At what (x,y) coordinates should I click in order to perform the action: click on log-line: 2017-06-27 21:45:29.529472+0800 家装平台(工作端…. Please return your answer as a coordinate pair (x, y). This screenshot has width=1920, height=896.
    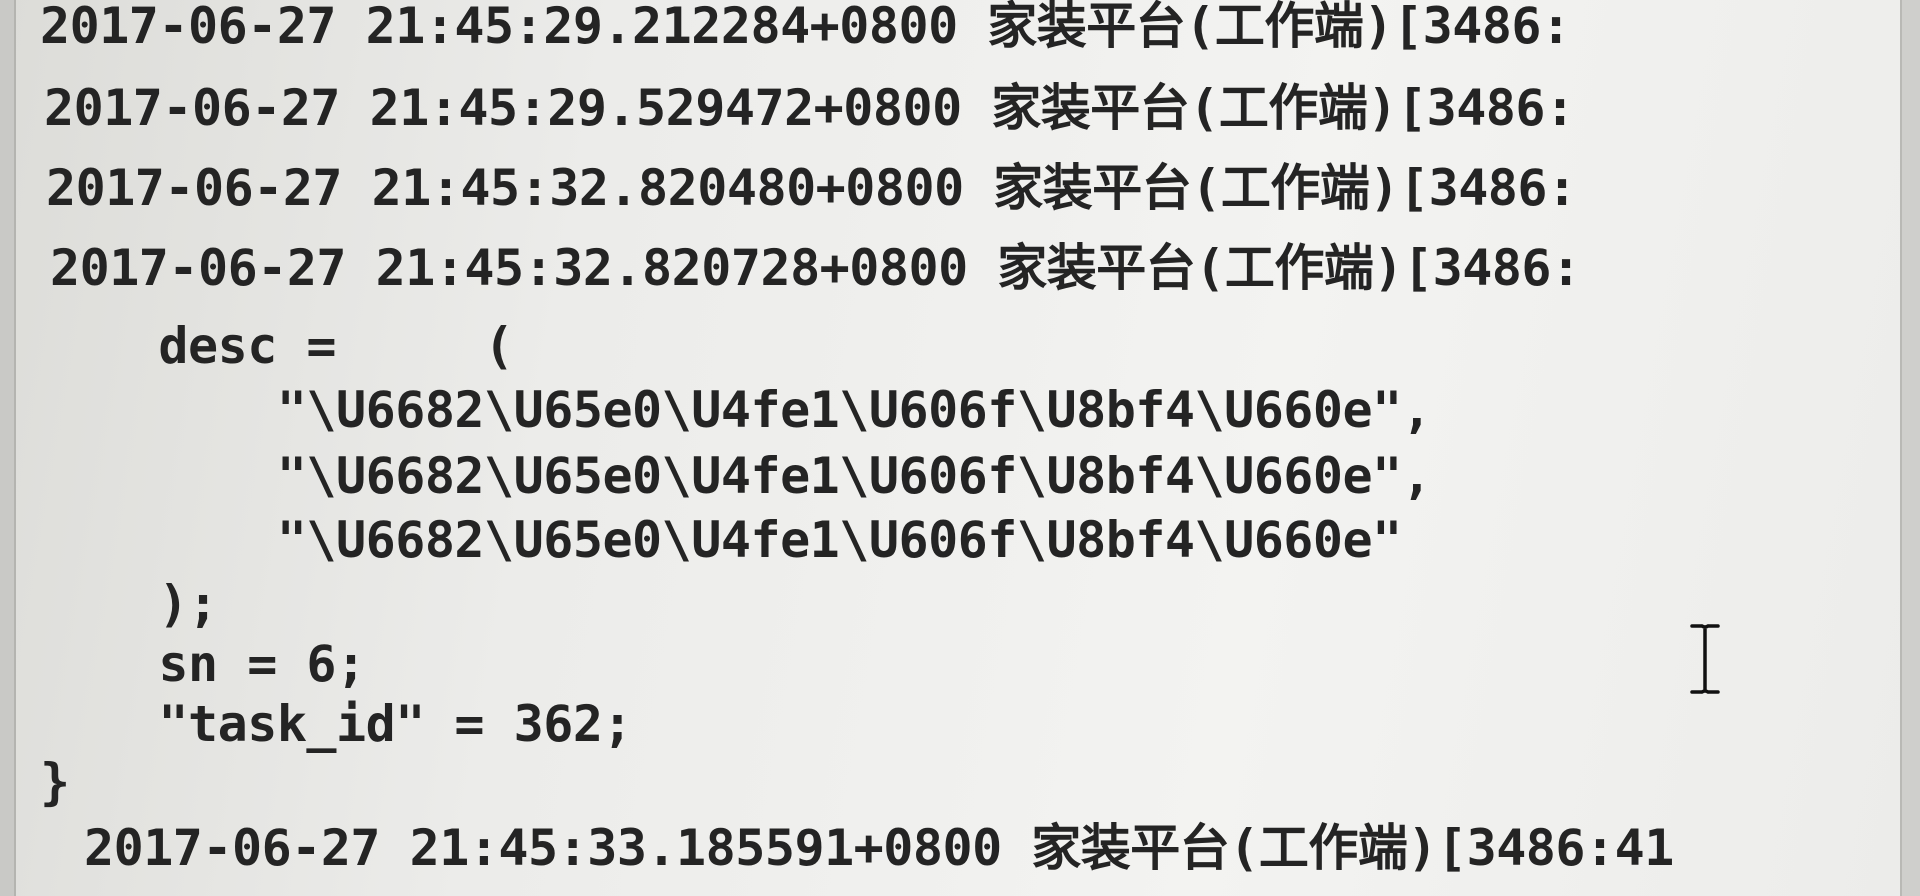
    Looking at the image, I should click on (809, 108).